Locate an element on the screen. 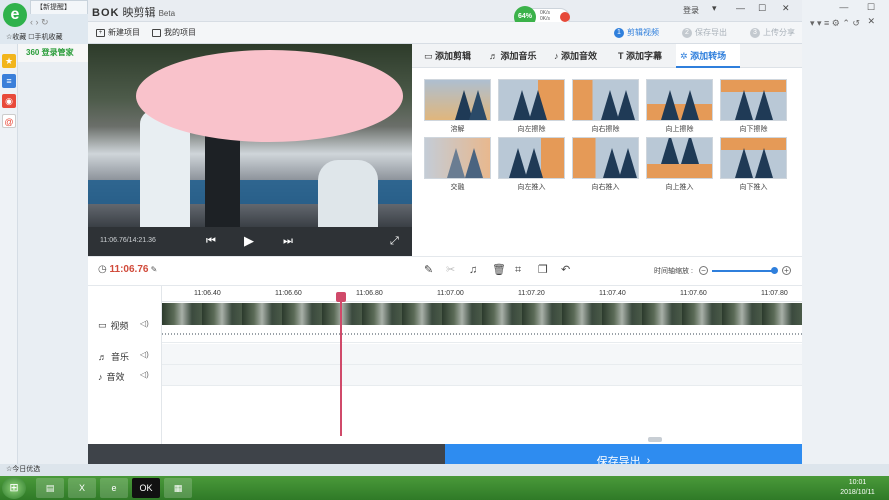 The width and height of the screenshot is (889, 500). tab-add-sfx: ♪ 添加音效 is located at coordinates (581, 56).